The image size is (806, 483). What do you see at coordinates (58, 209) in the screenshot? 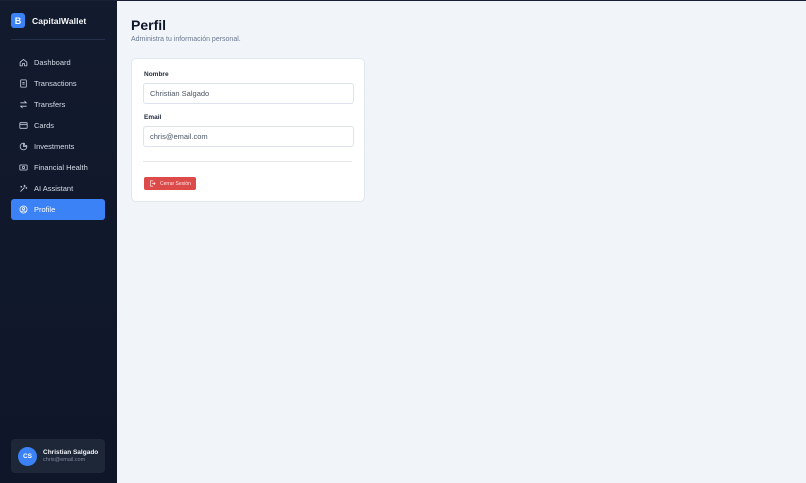
I see `sidebar-item-profile: Profile` at bounding box center [58, 209].